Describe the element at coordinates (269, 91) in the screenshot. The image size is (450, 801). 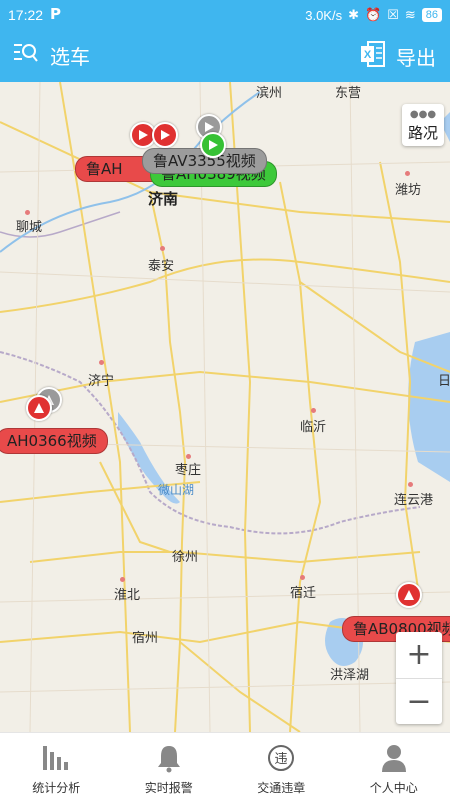
I see `city-label: 滨州` at that location.